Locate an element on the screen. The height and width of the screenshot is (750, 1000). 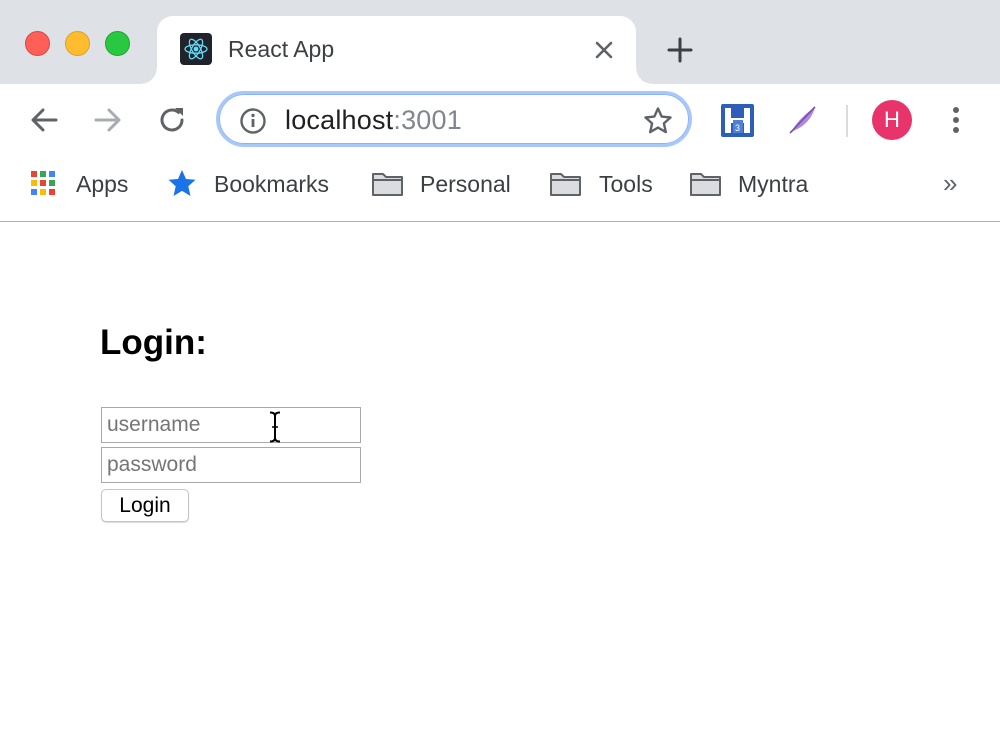
tab-title: React App is located at coordinates (281, 49).